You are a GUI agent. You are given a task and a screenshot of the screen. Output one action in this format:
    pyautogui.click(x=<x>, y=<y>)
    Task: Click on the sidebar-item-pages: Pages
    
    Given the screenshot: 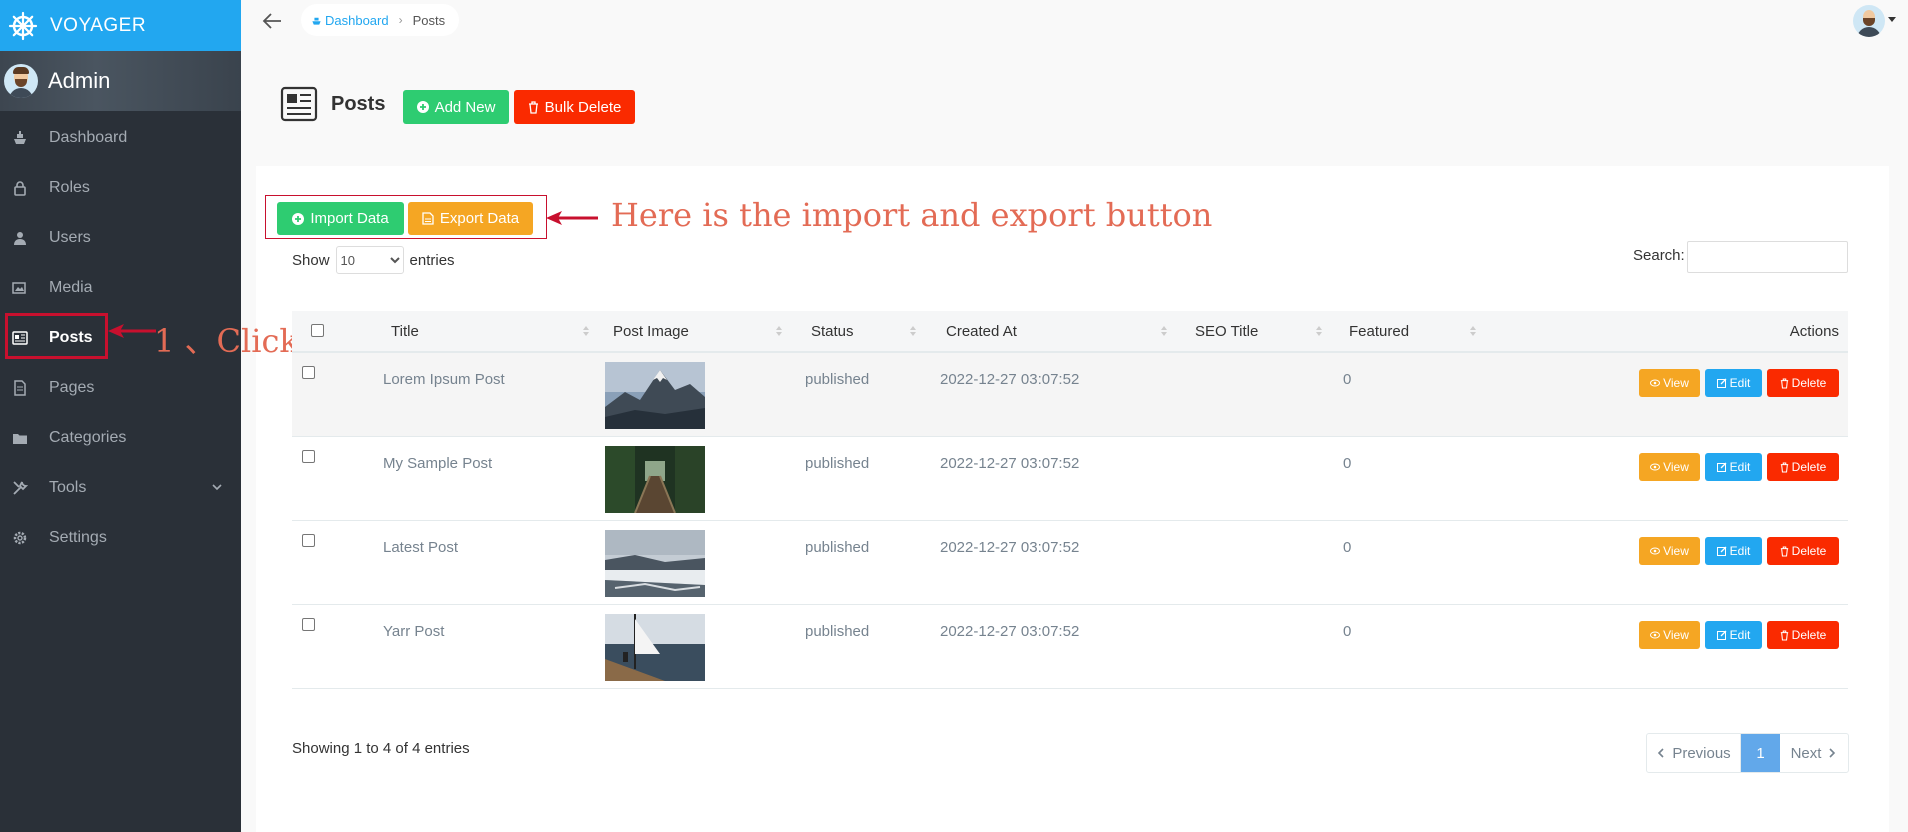 What is the action you would take?
    pyautogui.click(x=120, y=388)
    